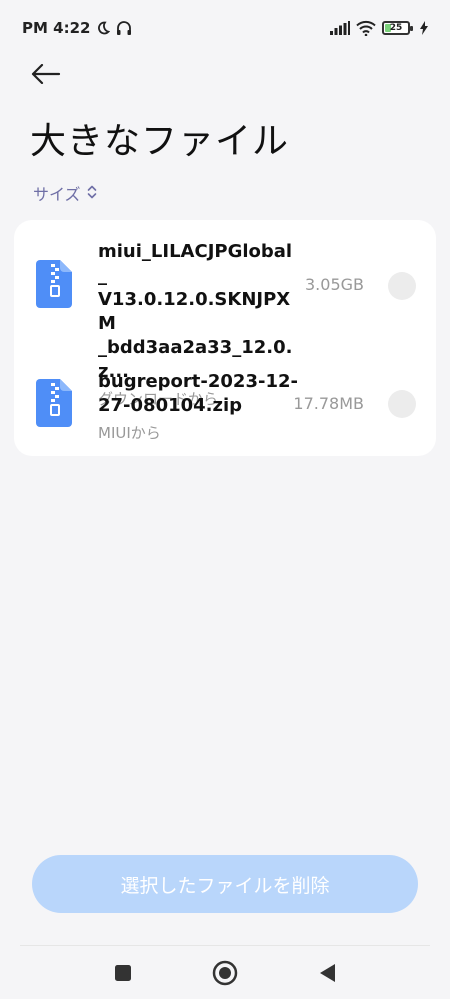 The width and height of the screenshot is (450, 999). What do you see at coordinates (103, 28) in the screenshot?
I see `moon-icon` at bounding box center [103, 28].